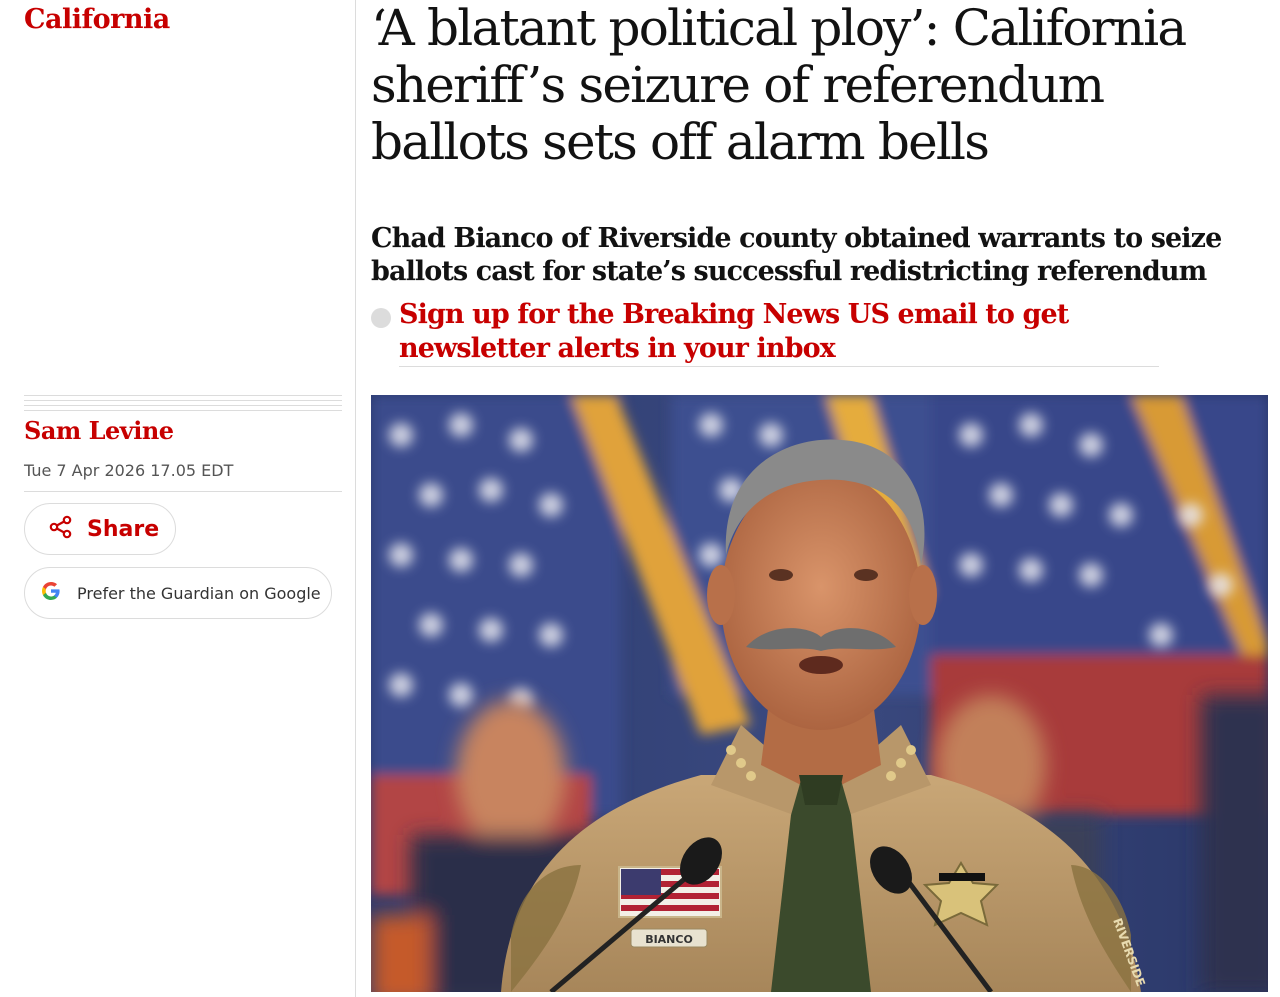 This screenshot has width=1280, height=997. Describe the element at coordinates (183, 405) in the screenshot. I see `byline-rules` at that location.